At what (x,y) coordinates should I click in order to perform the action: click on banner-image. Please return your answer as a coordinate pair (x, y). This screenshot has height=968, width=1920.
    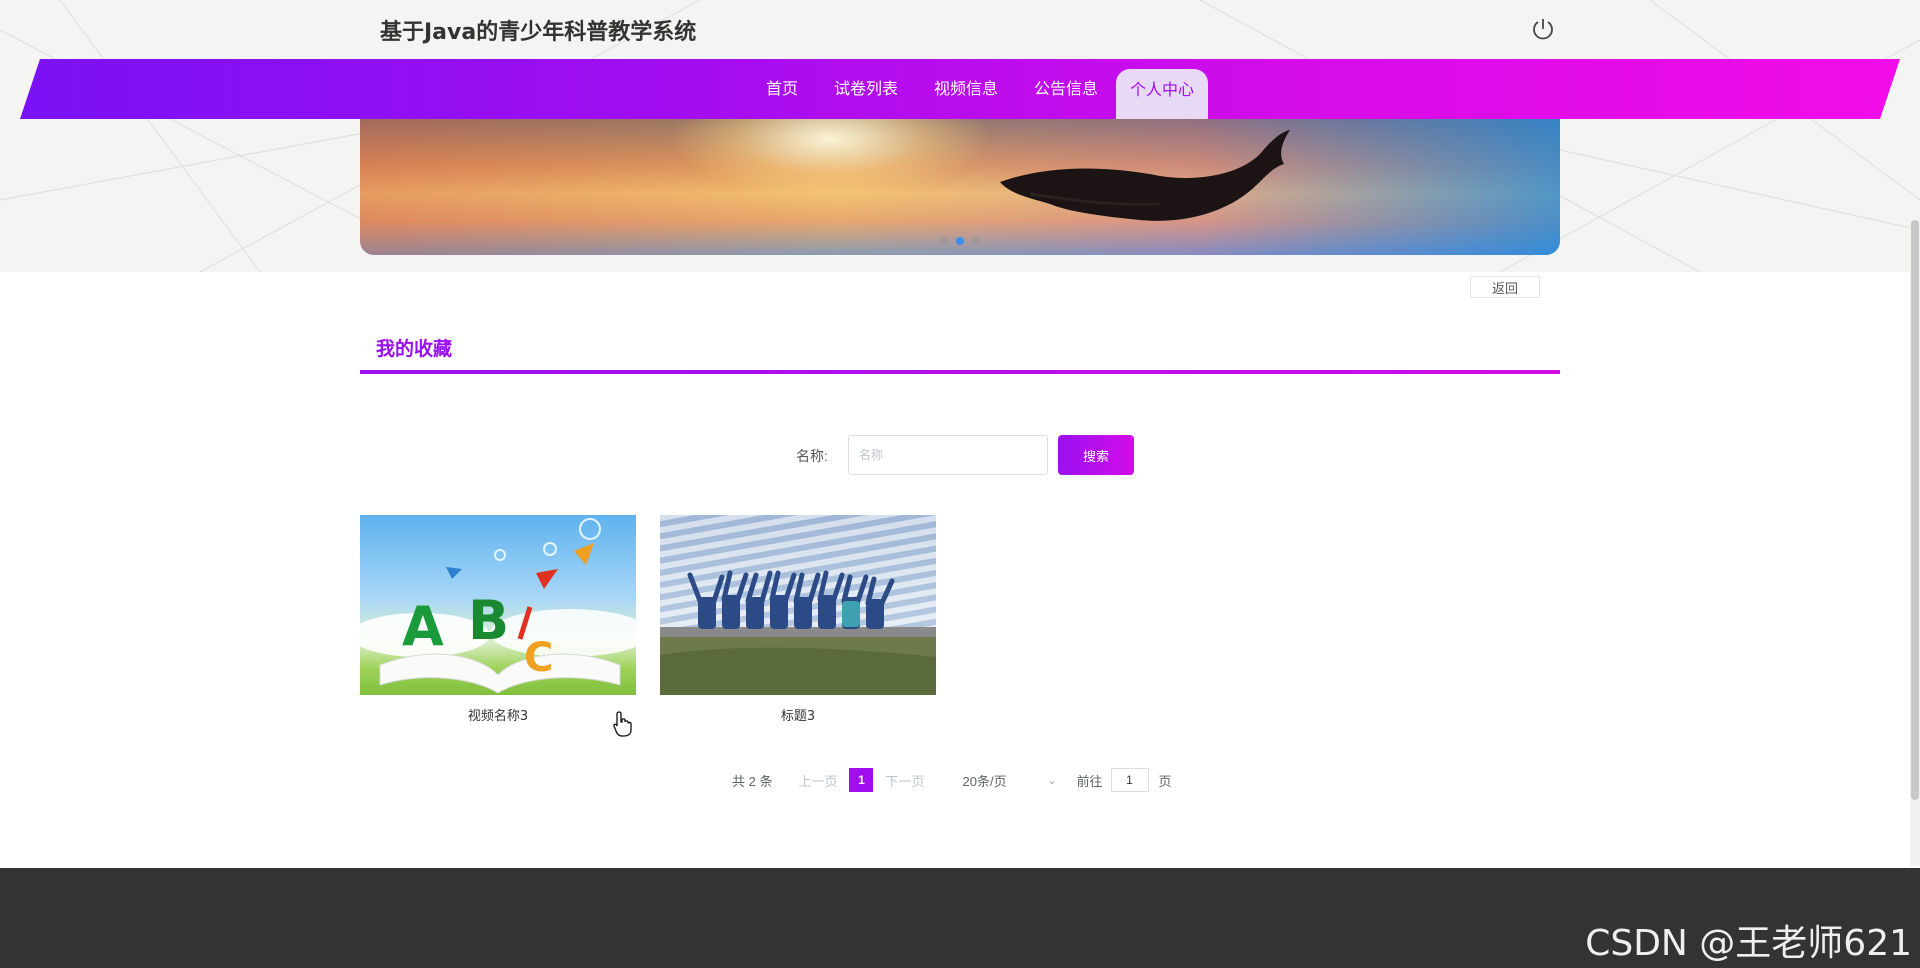
    Looking at the image, I should click on (960, 187).